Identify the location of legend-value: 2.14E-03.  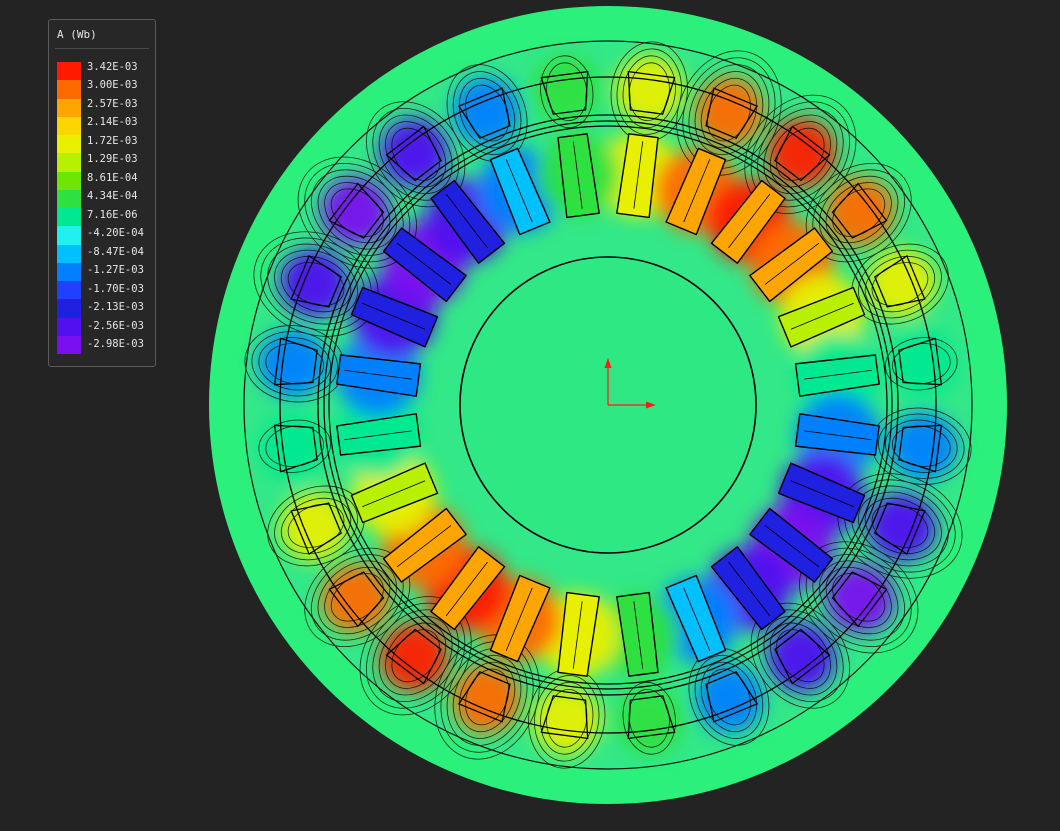
(112, 122).